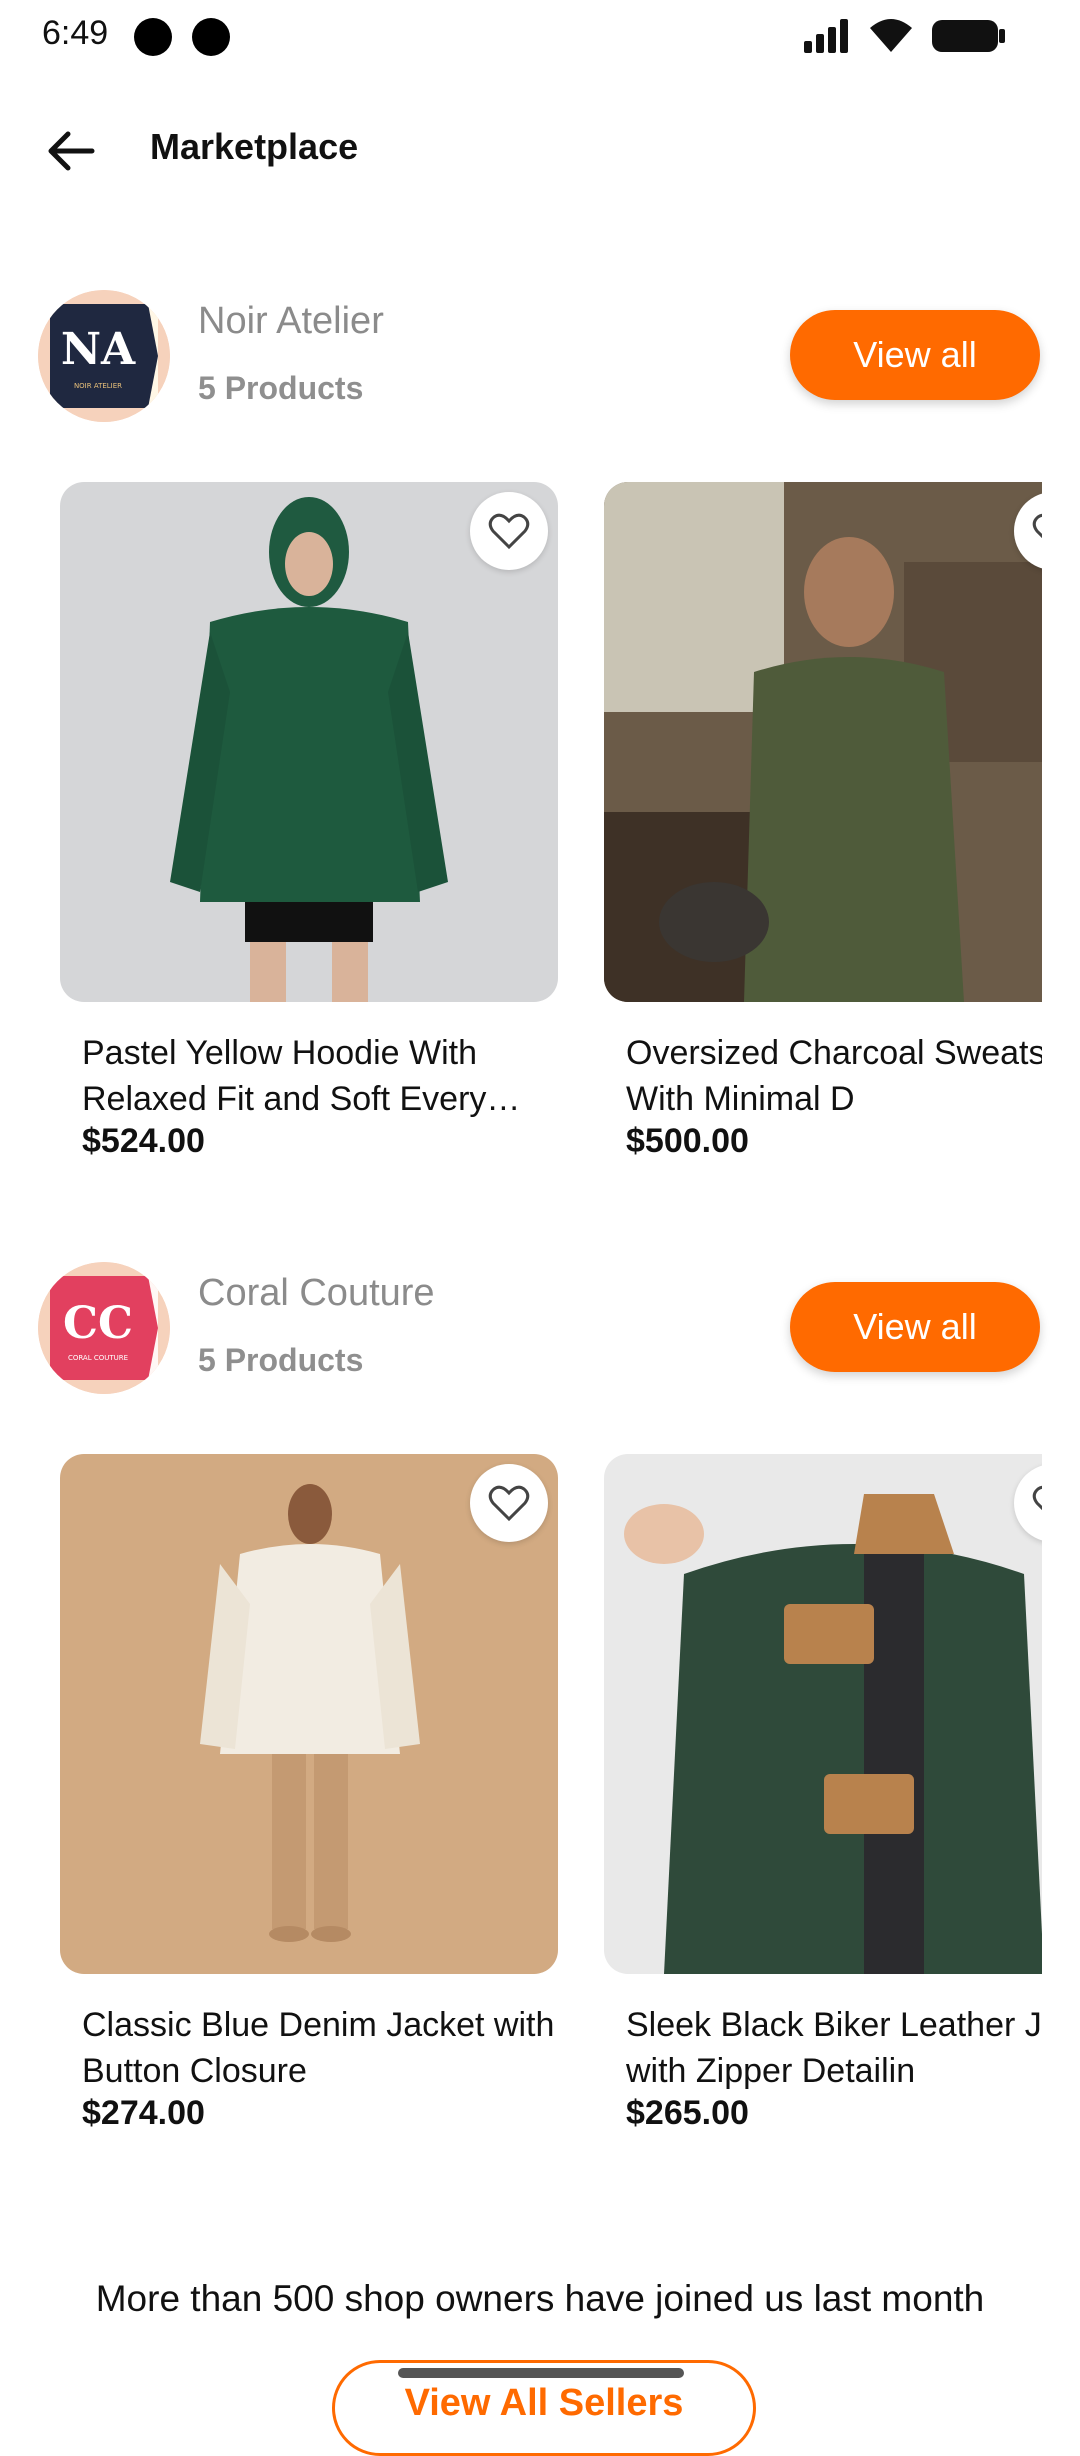 This screenshot has width=1080, height=2456. Describe the element at coordinates (826, 36) in the screenshot. I see `signal-icon` at that location.